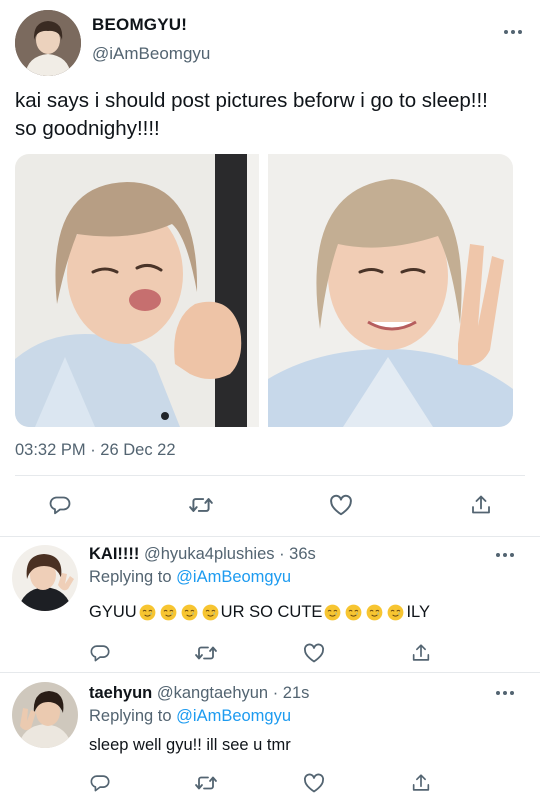 The height and width of the screenshot is (804, 540). What do you see at coordinates (209, 554) in the screenshot?
I see `user-handle: @hyuka4plushies` at bounding box center [209, 554].